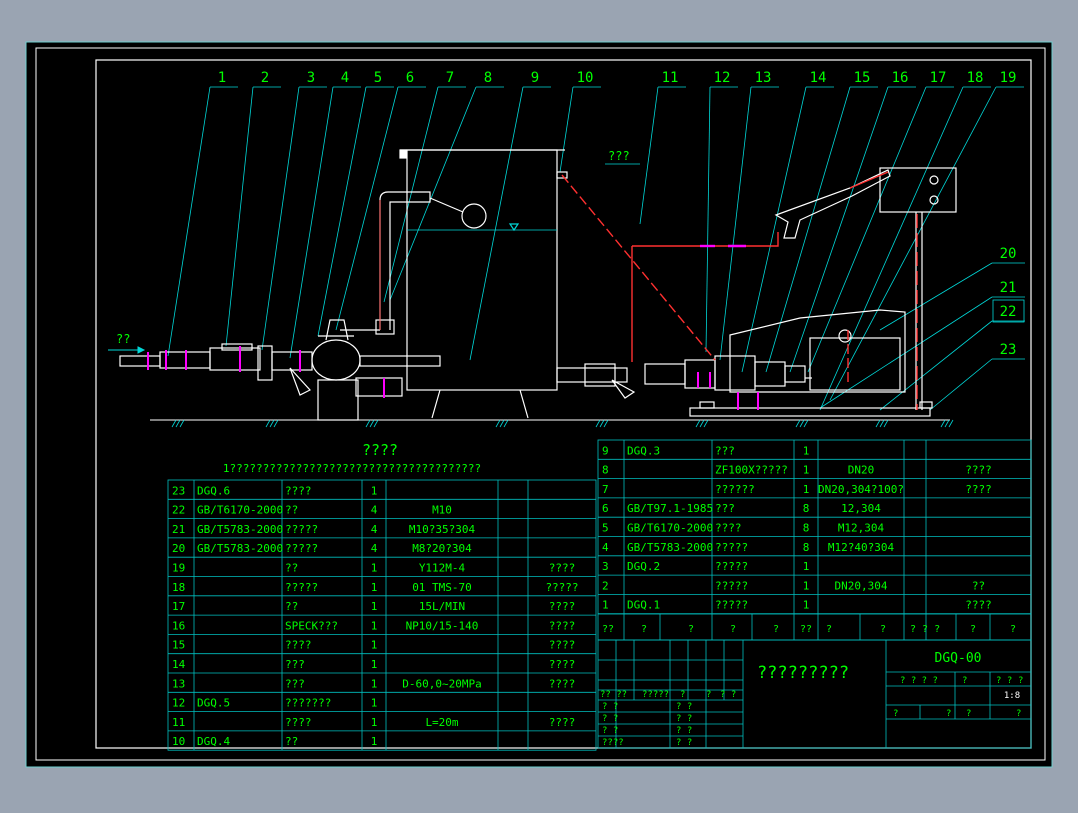 This screenshot has height=813, width=1078. What do you see at coordinates (213, 703) in the screenshot?
I see `parts-cell: DGQ.5` at bounding box center [213, 703].